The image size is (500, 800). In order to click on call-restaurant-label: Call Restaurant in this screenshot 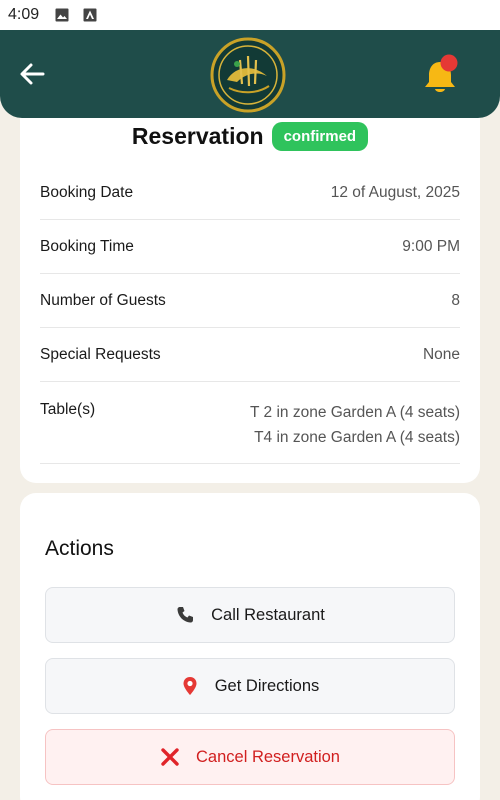, I will do `click(268, 614)`.